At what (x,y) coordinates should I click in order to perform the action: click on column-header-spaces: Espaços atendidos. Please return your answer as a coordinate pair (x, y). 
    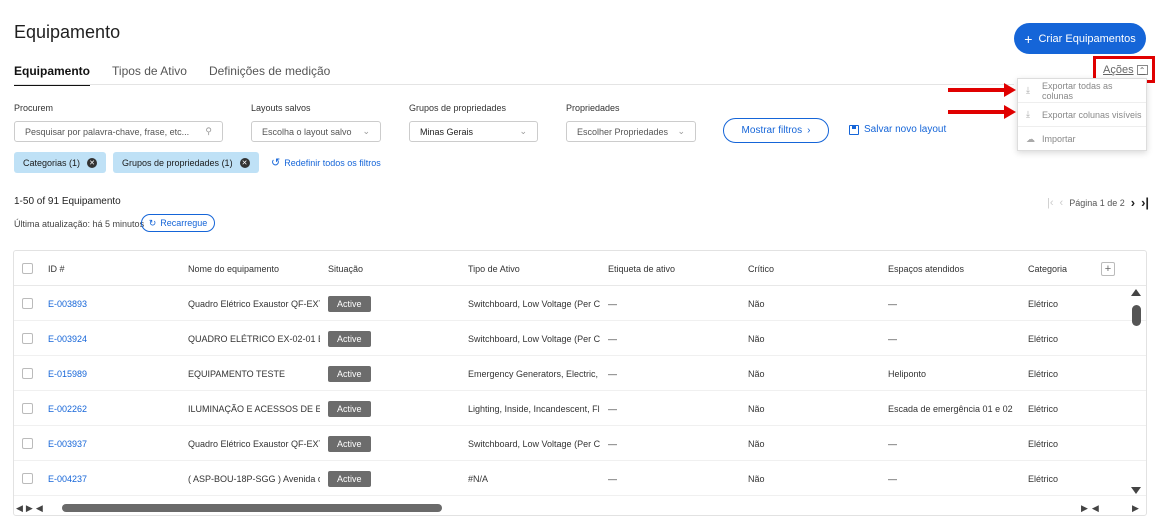
    Looking at the image, I should click on (926, 268).